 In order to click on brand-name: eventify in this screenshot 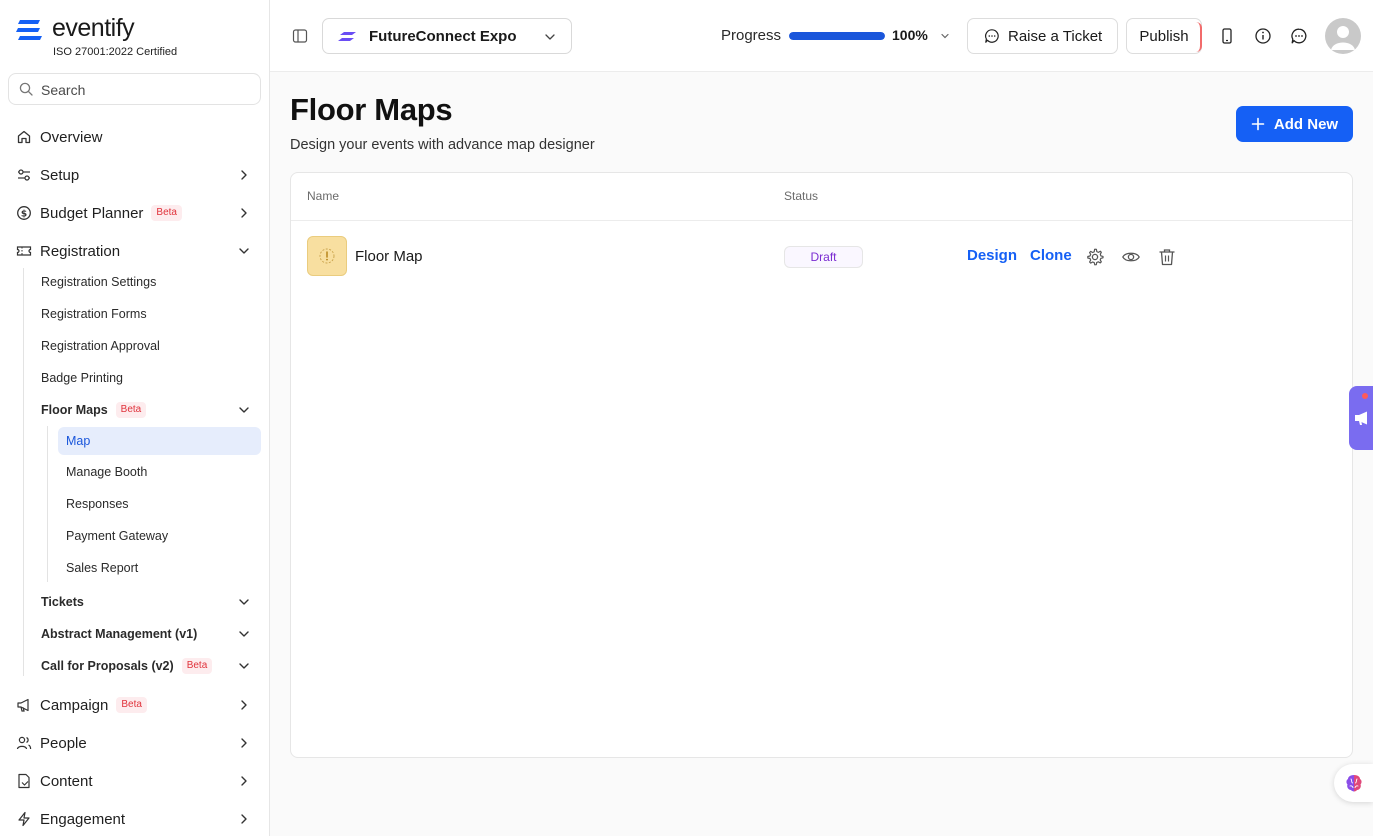, I will do `click(93, 28)`.